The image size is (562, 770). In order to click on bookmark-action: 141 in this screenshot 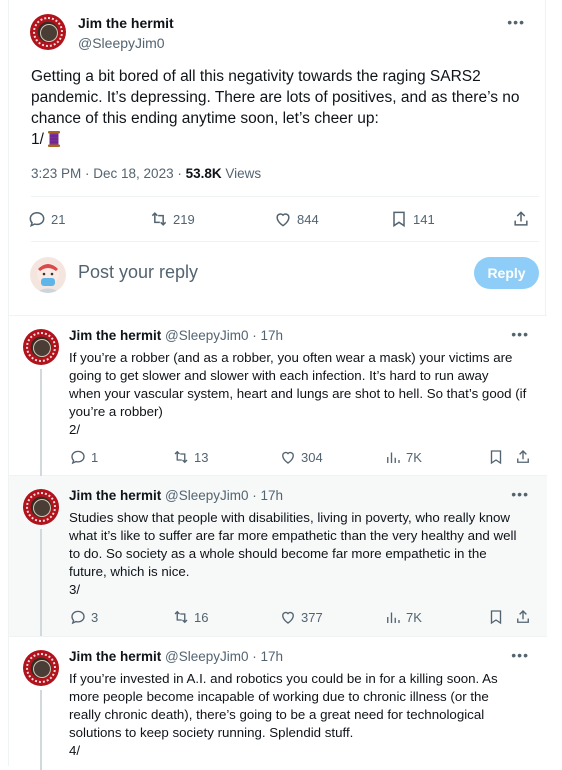, I will do `click(412, 219)`.